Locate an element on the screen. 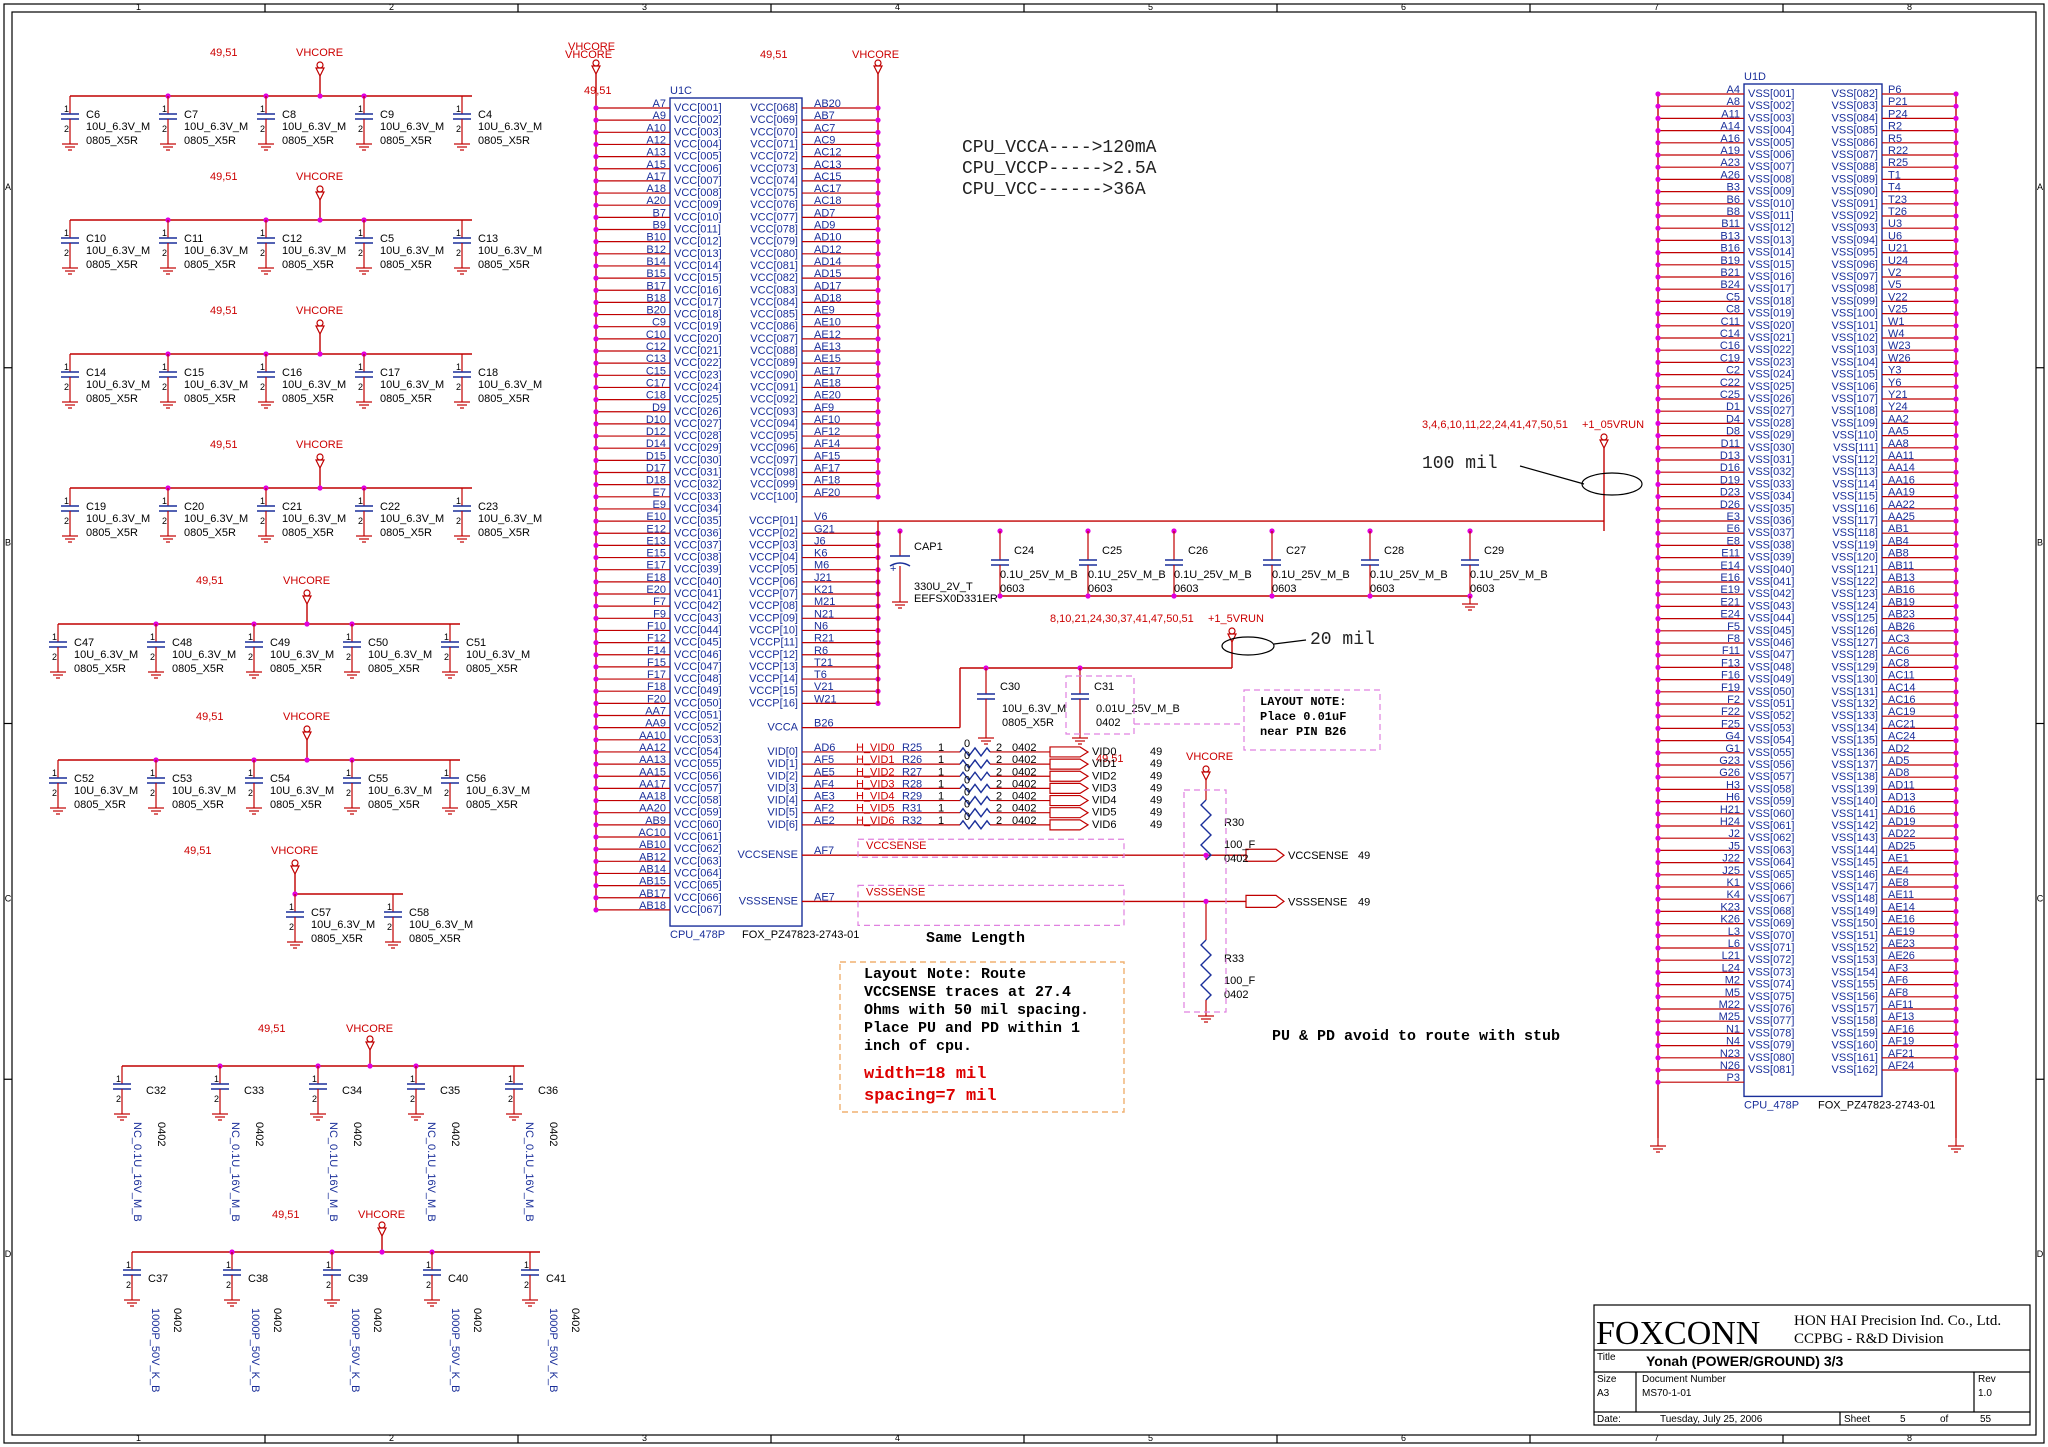  pin-label: VSS[143] is located at coordinates (1855, 838).